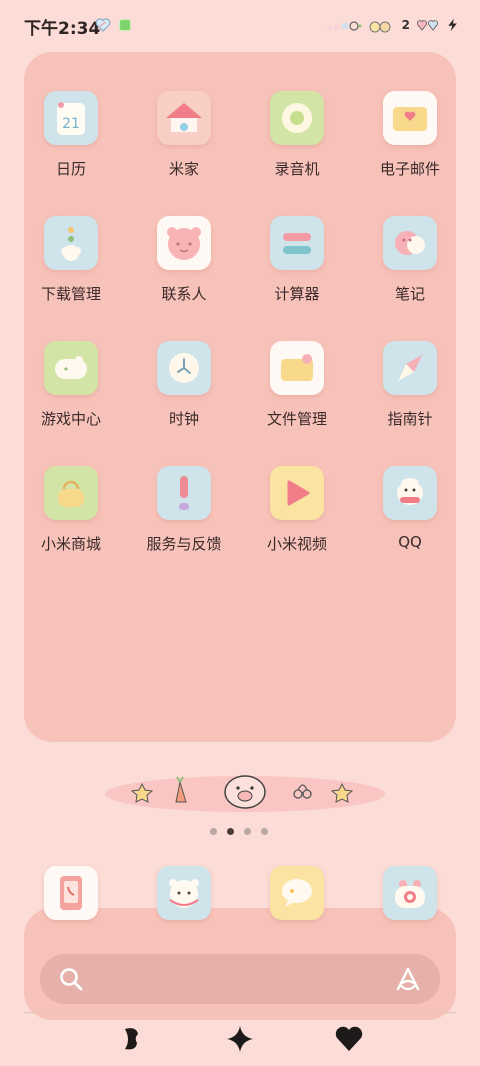 This screenshot has width=480, height=1066. I want to click on cat-icon, so click(184, 893).